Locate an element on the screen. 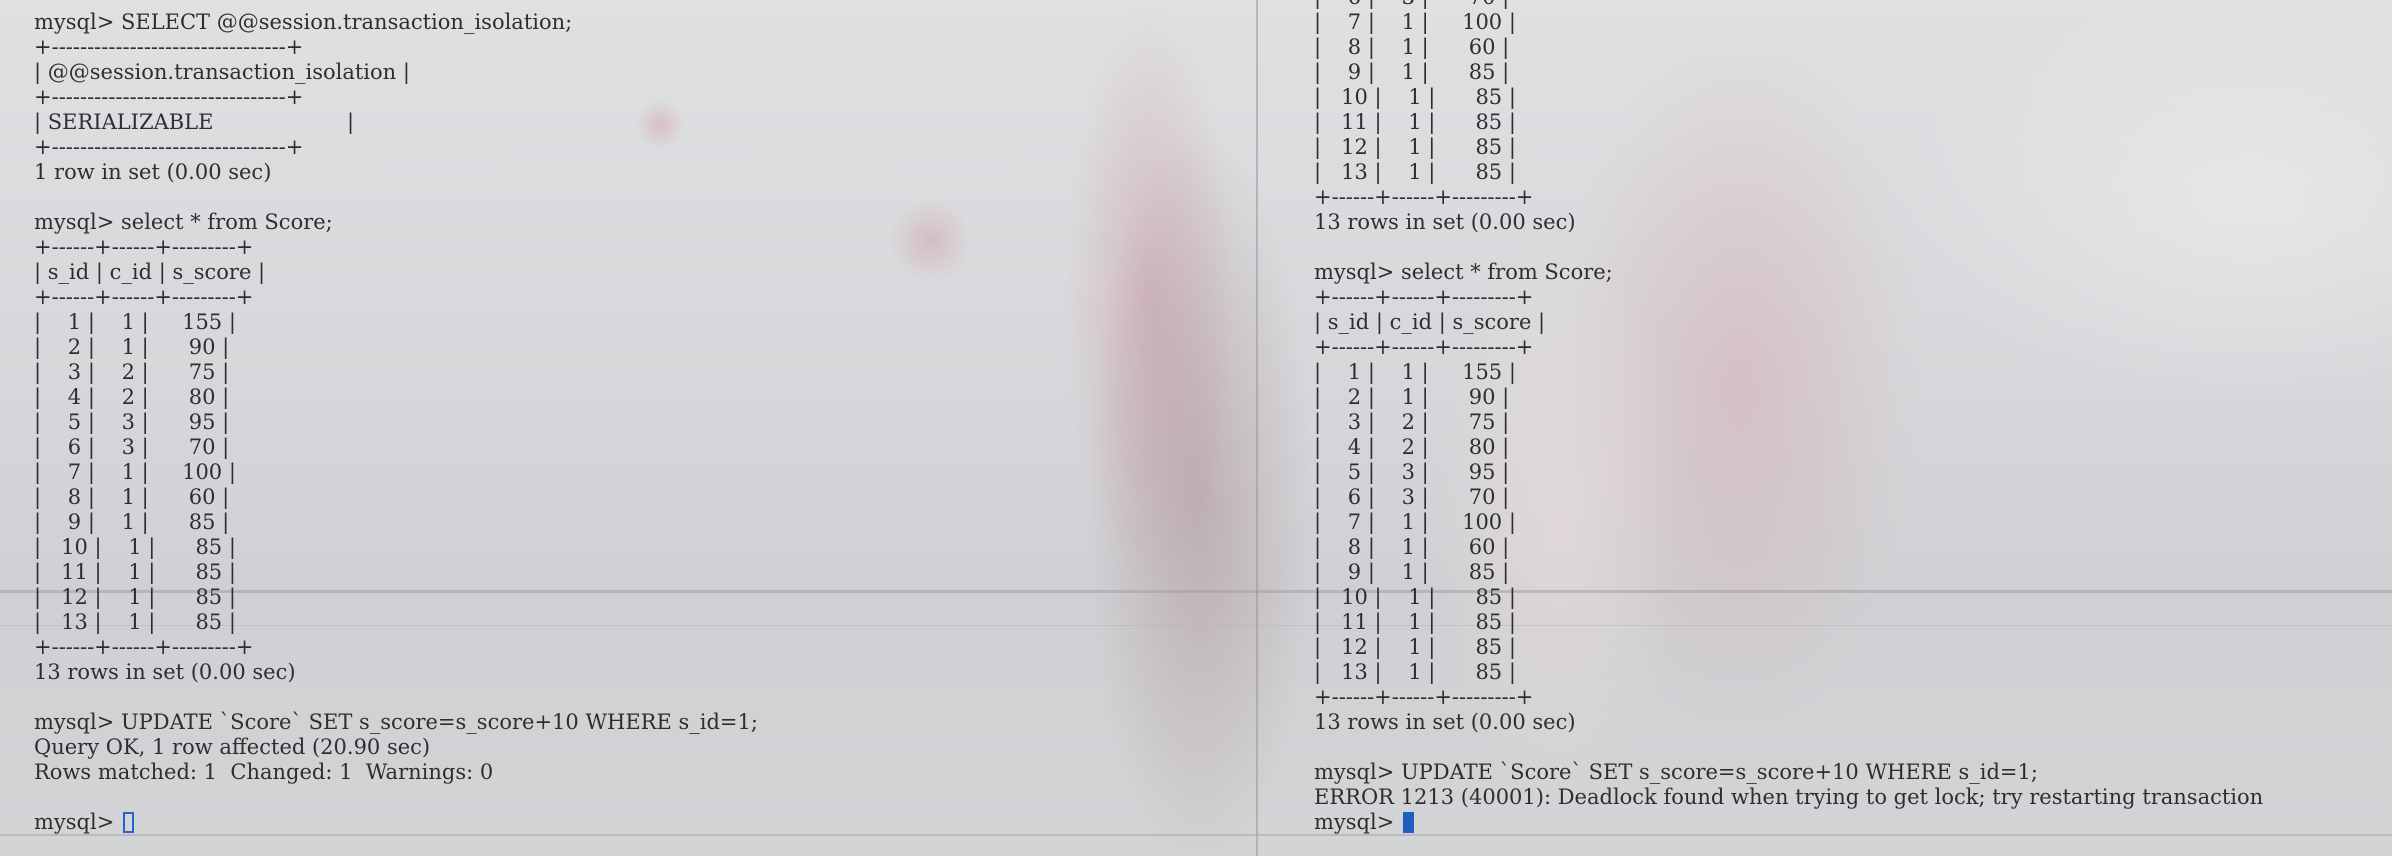 The height and width of the screenshot is (856, 2392). terminal-line: Query OK, 1 row affected (20.90 sec) is located at coordinates (232, 747).